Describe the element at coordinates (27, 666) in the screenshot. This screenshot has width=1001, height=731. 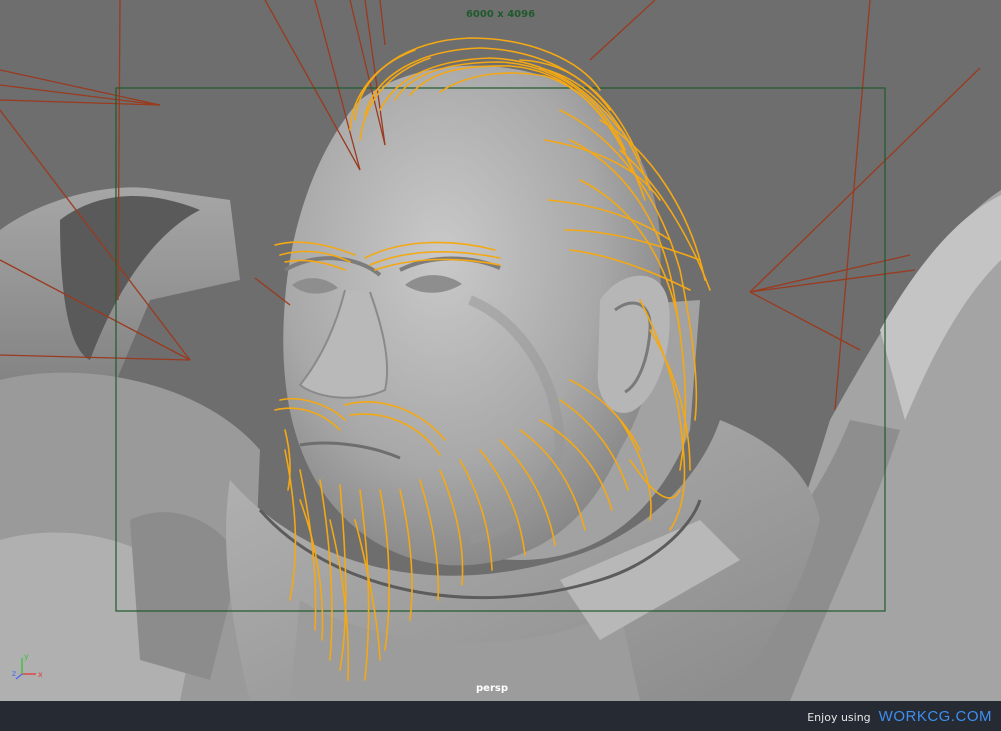
I see `axis-gizmo: x y z` at that location.